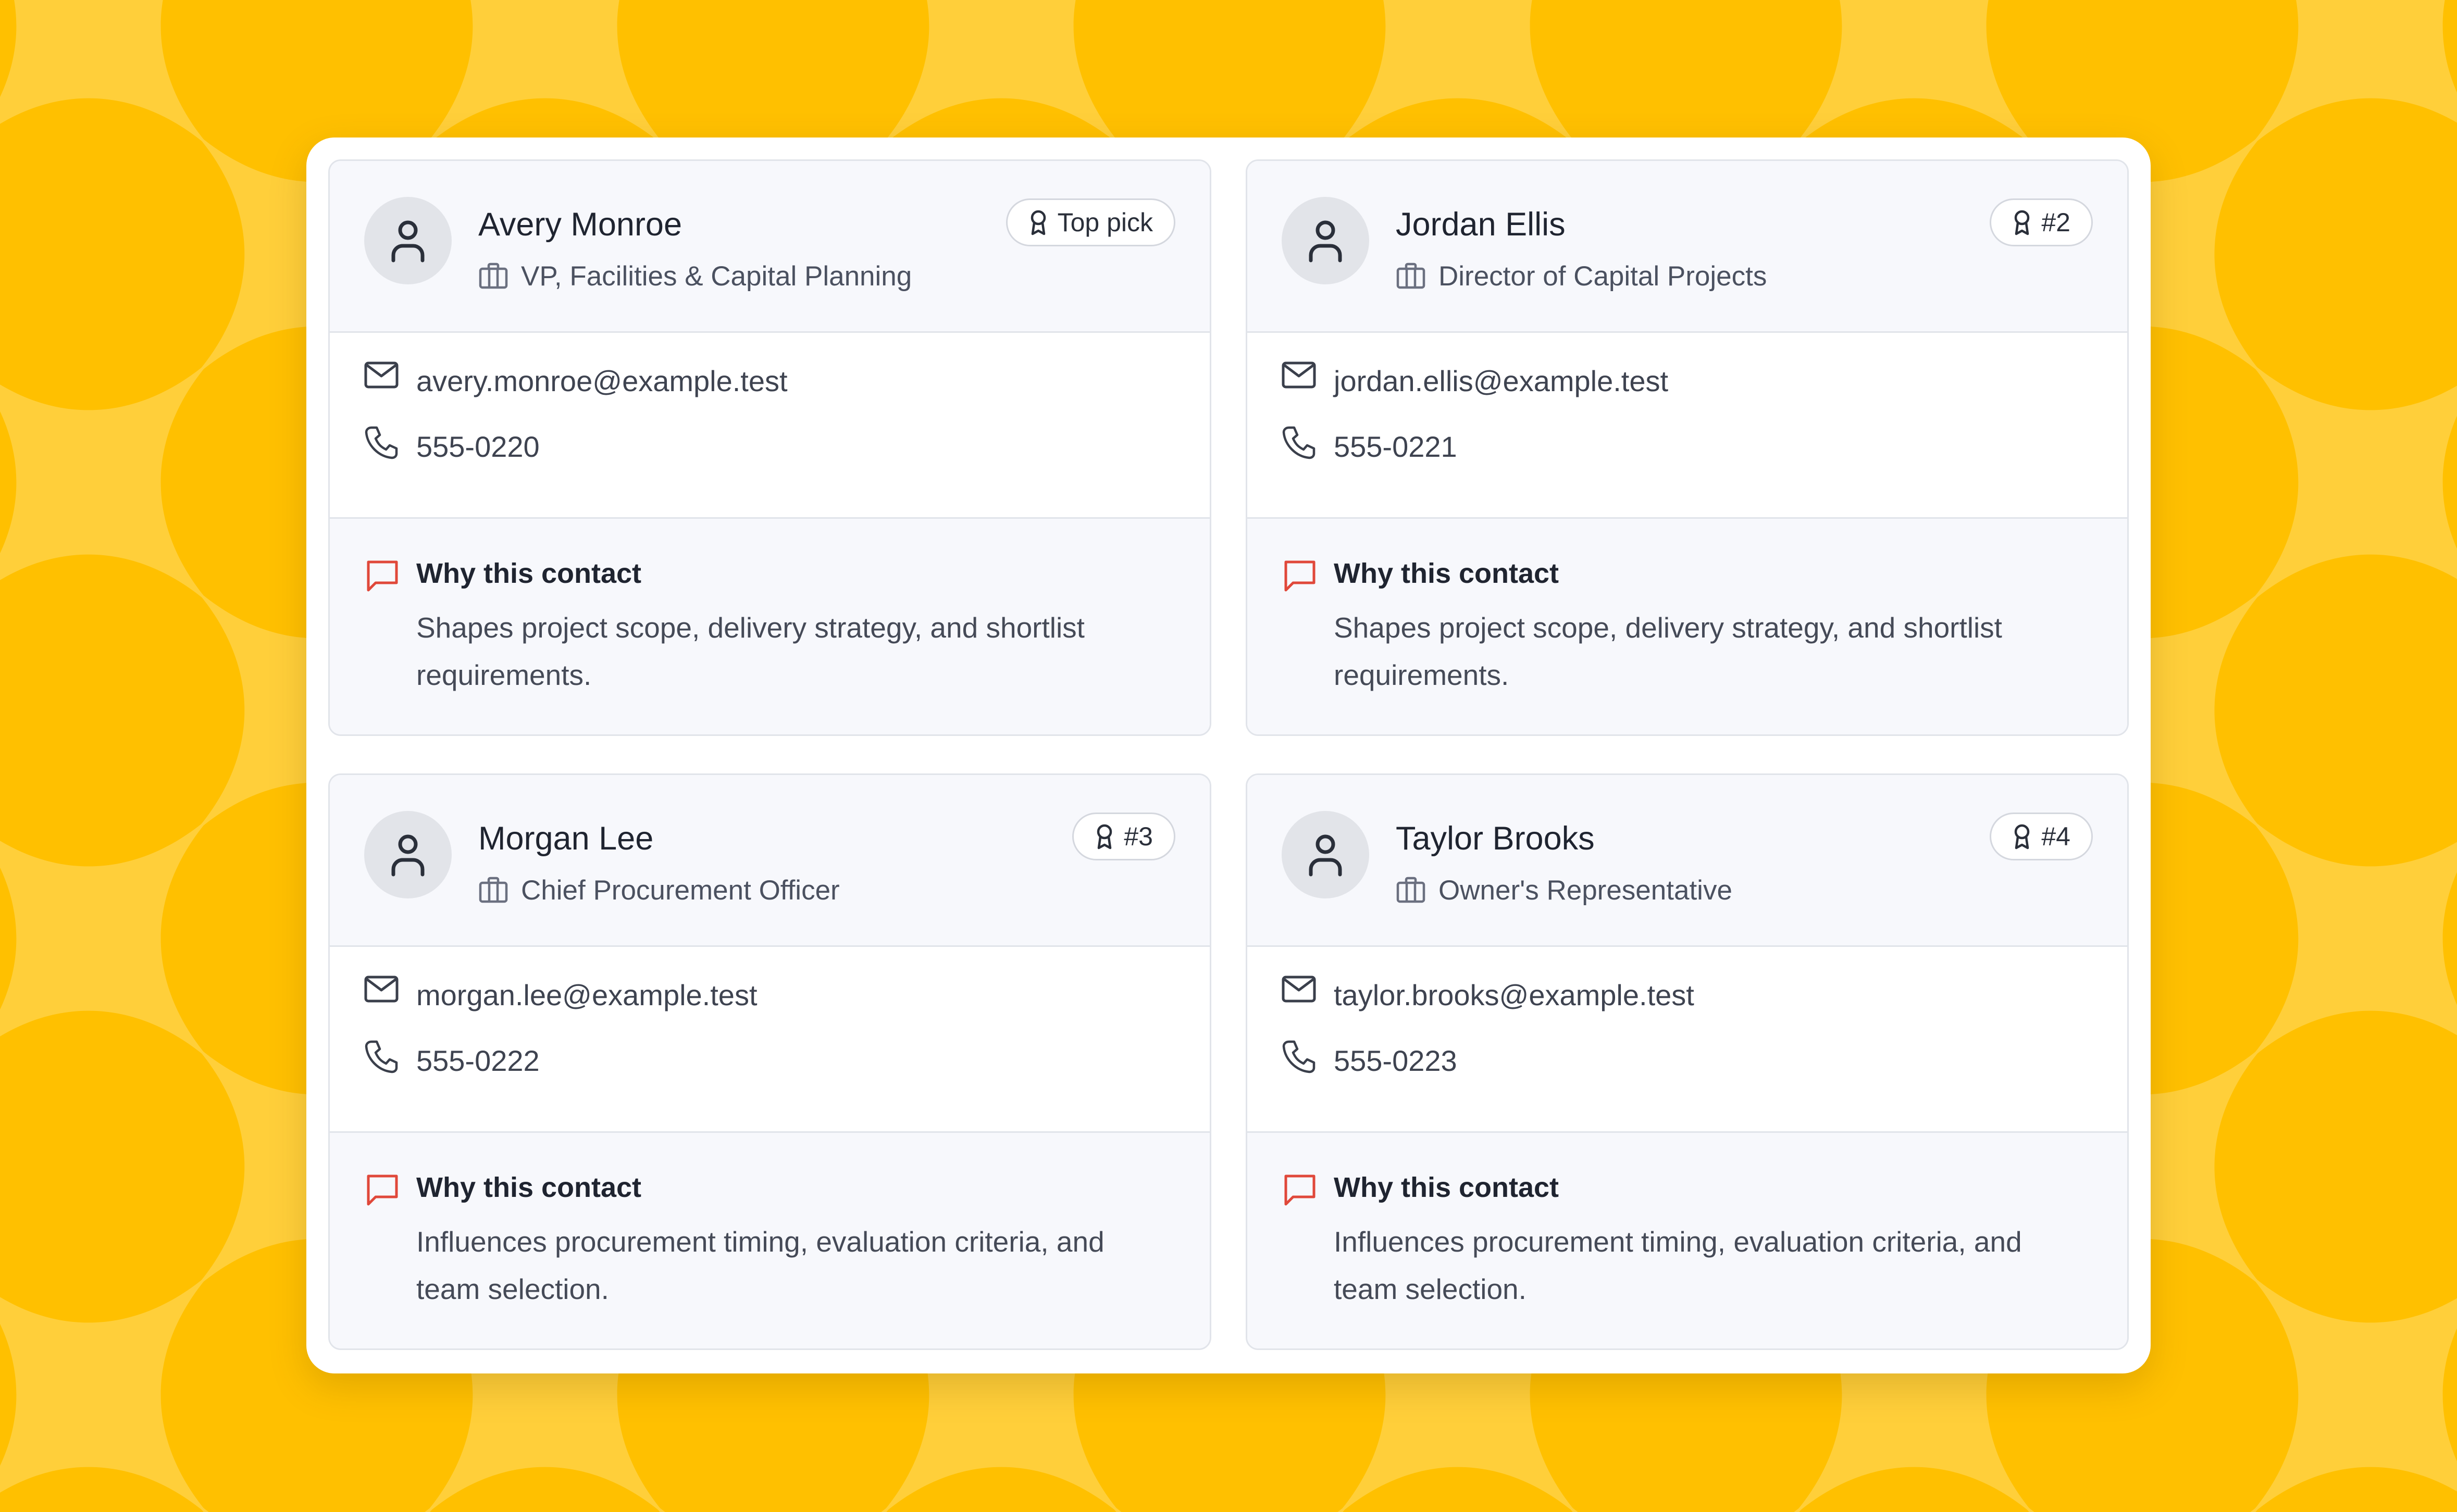 The width and height of the screenshot is (2457, 1512). I want to click on phone-row: 555-0222, so click(452, 1060).